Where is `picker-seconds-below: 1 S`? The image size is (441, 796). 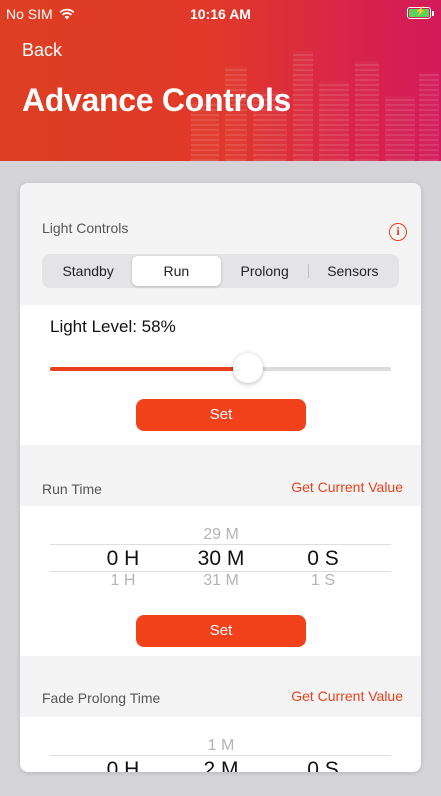 picker-seconds-below: 1 S is located at coordinates (322, 580).